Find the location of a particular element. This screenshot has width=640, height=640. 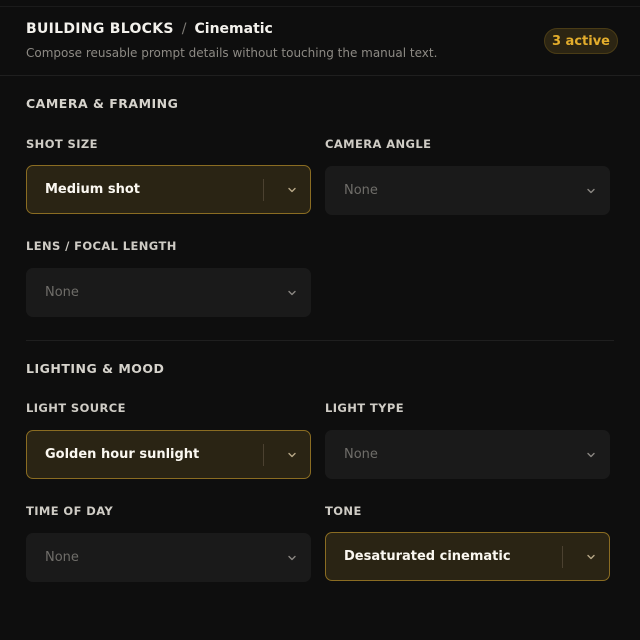

camera-angle-select: None is located at coordinates (467, 190).